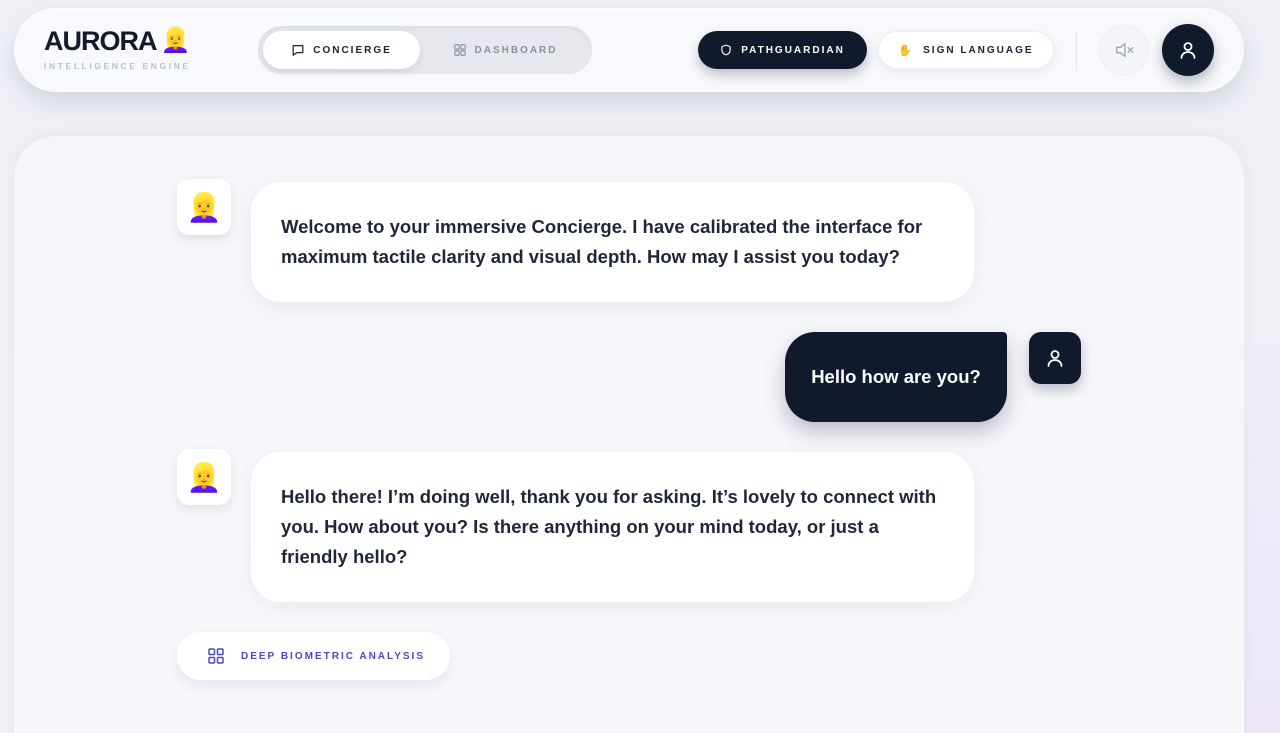 The height and width of the screenshot is (733, 1280). Describe the element at coordinates (793, 50) in the screenshot. I see `pathguardian-label: PATHGUARDIAN` at that location.